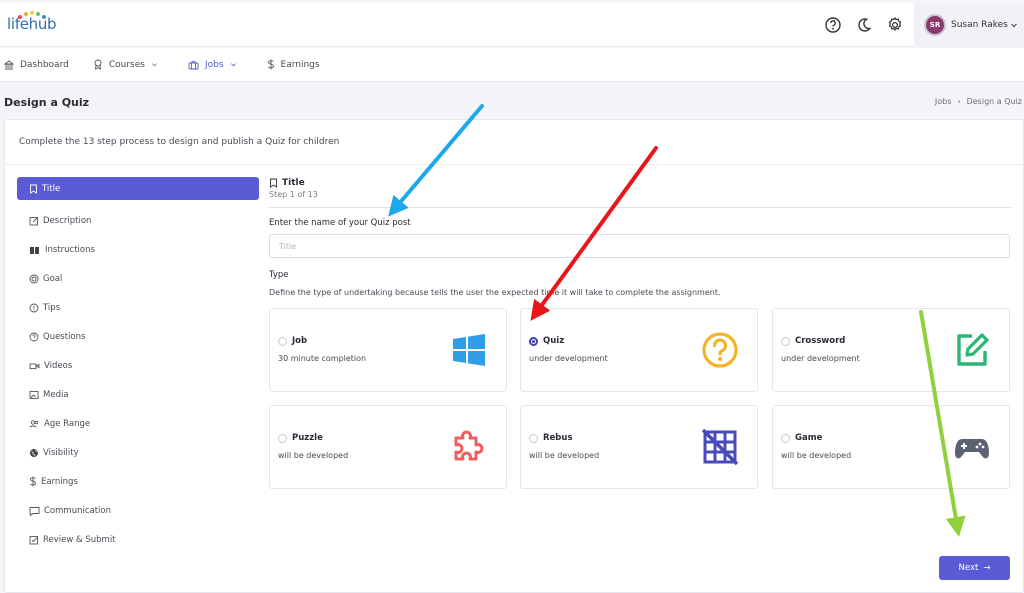 The width and height of the screenshot is (1024, 593). I want to click on option-name: Quiz, so click(554, 341).